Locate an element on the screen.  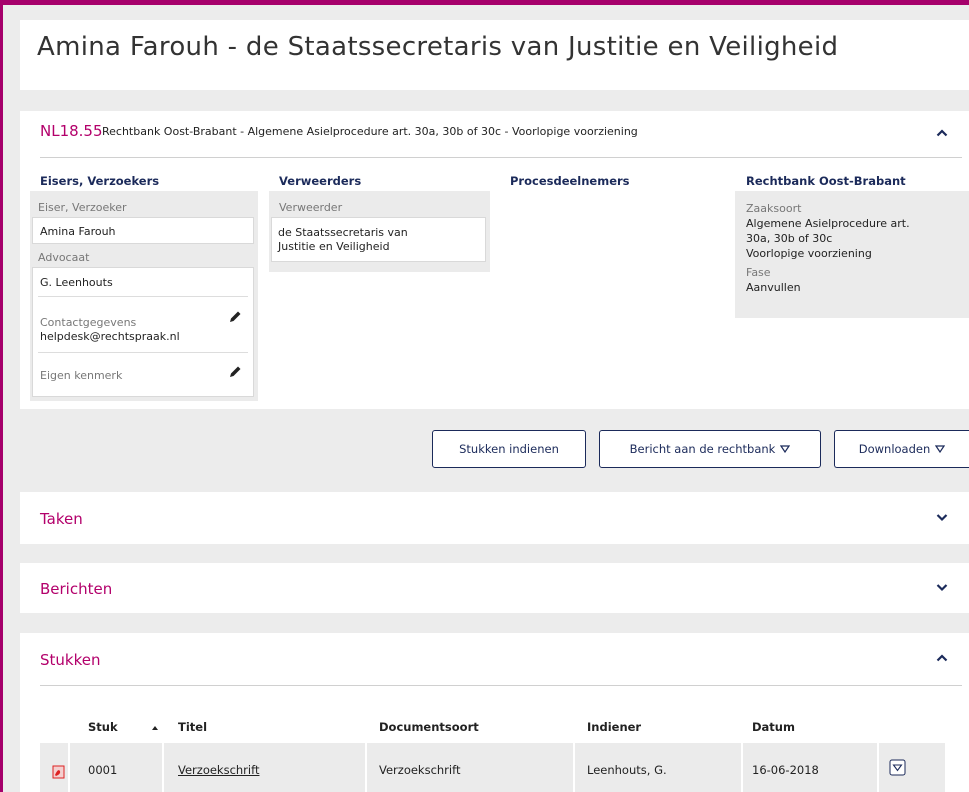
sort-ascending-icon is located at coordinates (155, 728).